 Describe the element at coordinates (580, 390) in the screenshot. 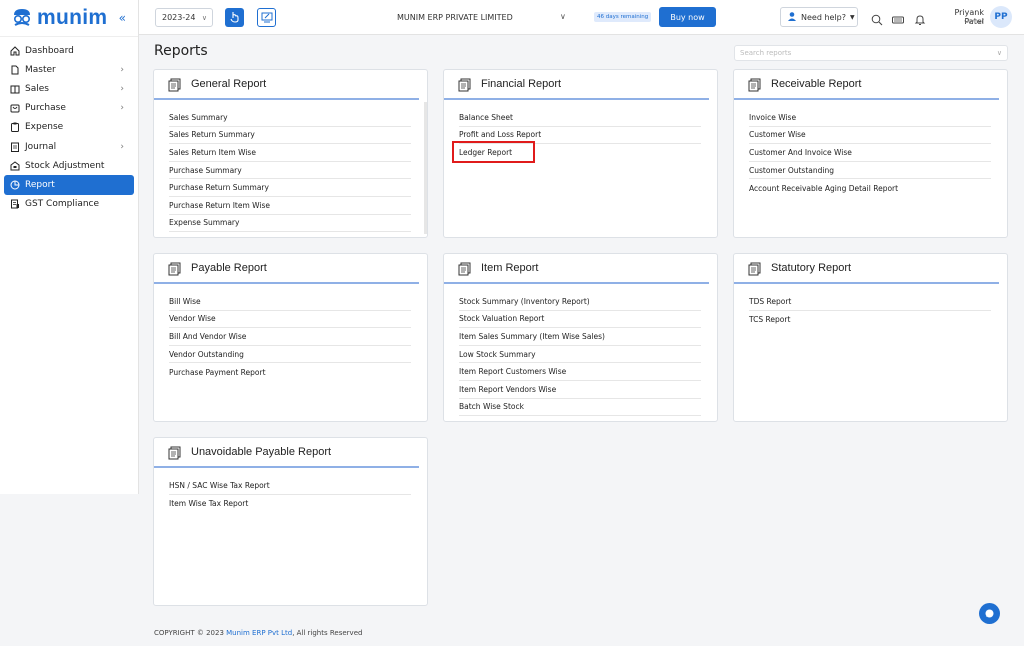

I see `report-link: Item Report Vendors Wise` at that location.